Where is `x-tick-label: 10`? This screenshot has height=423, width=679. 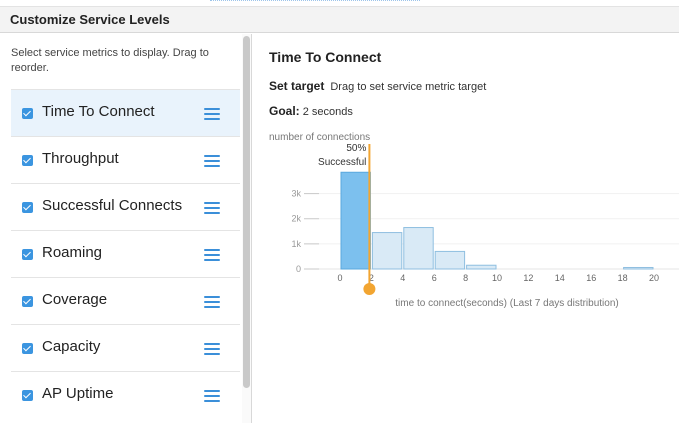
x-tick-label: 10 is located at coordinates (497, 278).